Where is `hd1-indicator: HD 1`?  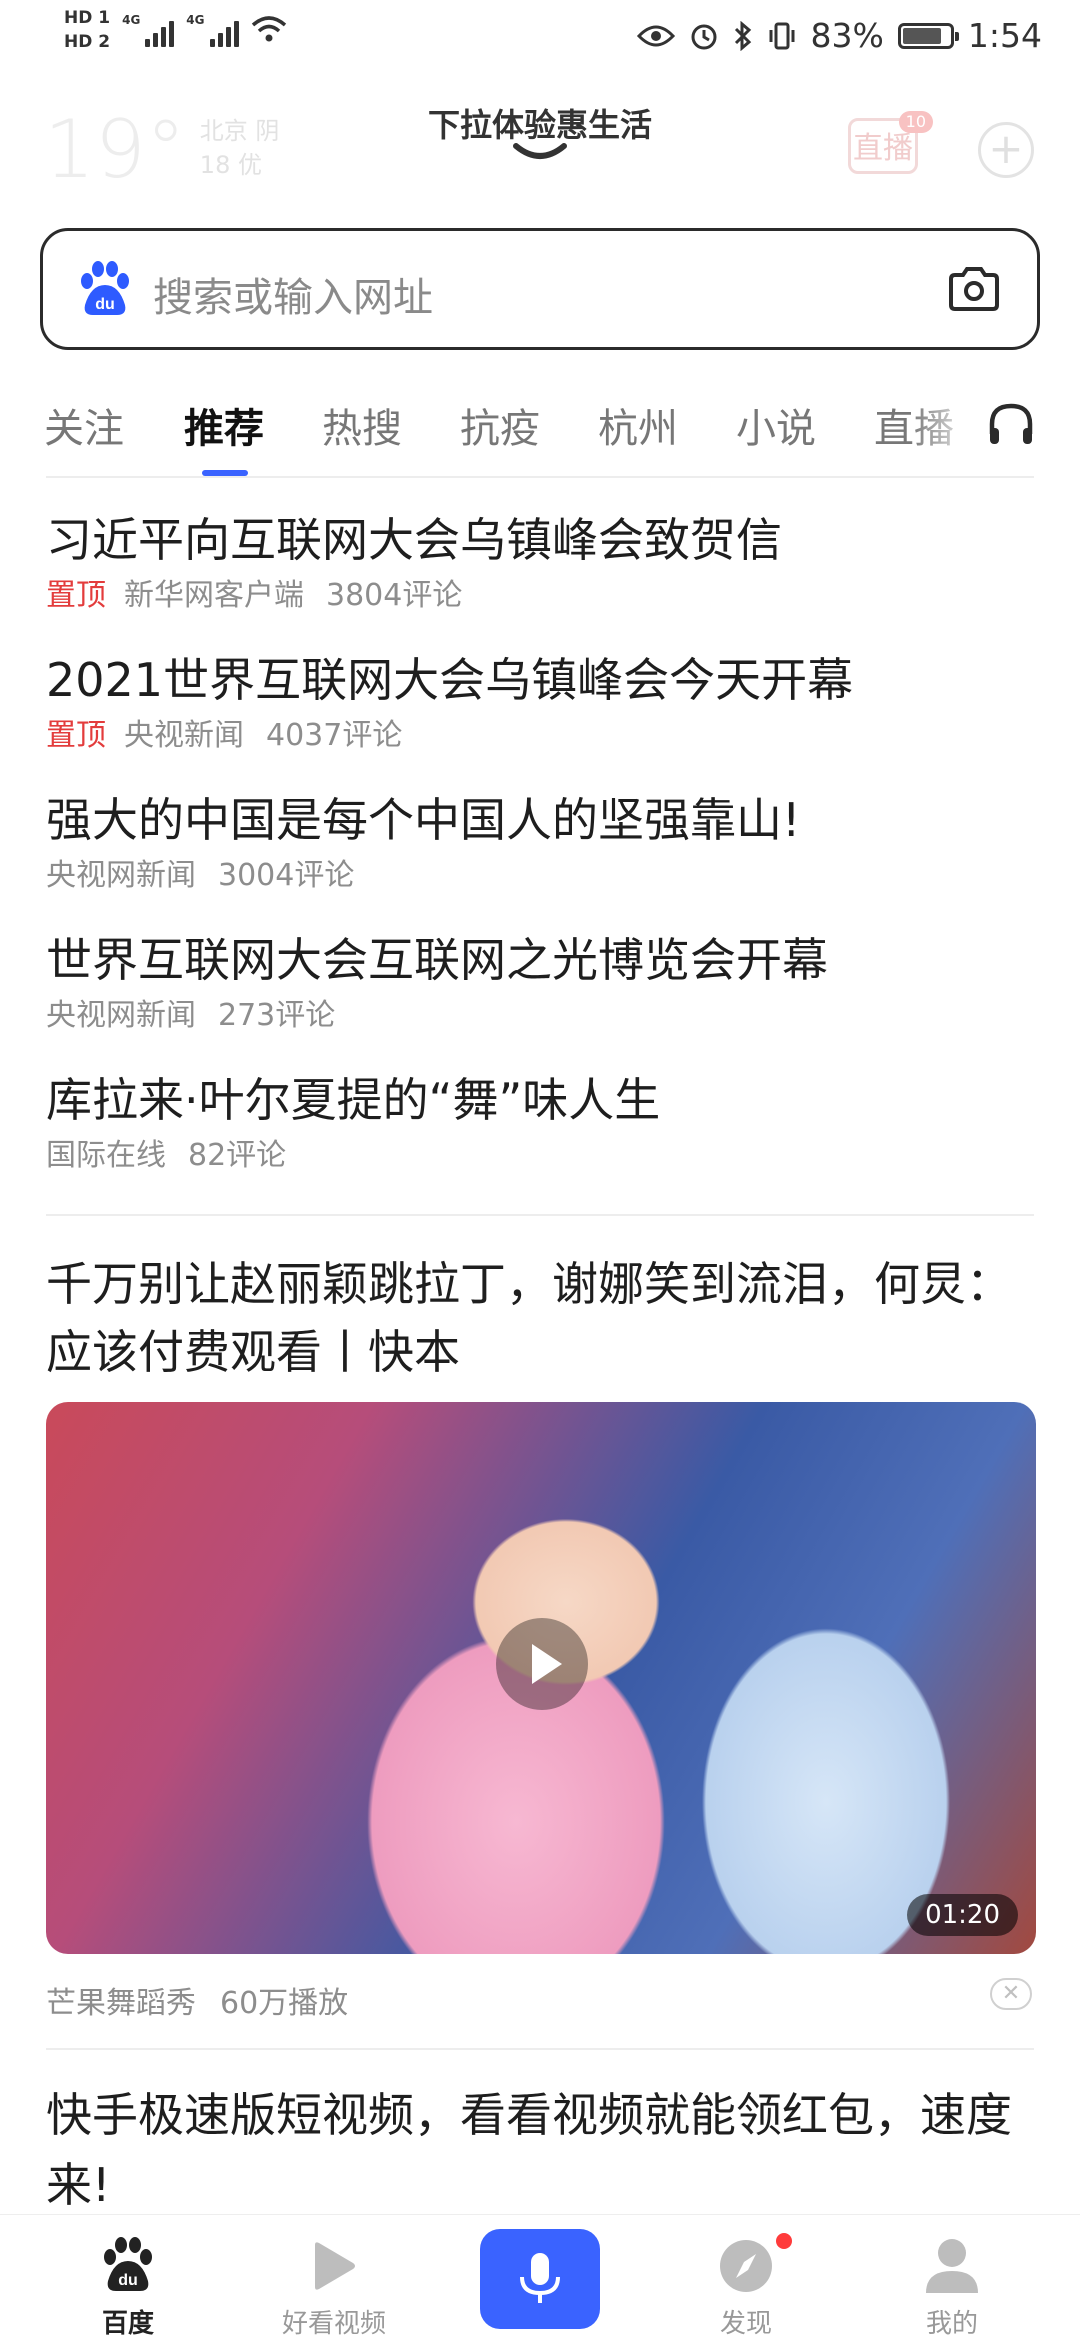 hd1-indicator: HD 1 is located at coordinates (87, 18).